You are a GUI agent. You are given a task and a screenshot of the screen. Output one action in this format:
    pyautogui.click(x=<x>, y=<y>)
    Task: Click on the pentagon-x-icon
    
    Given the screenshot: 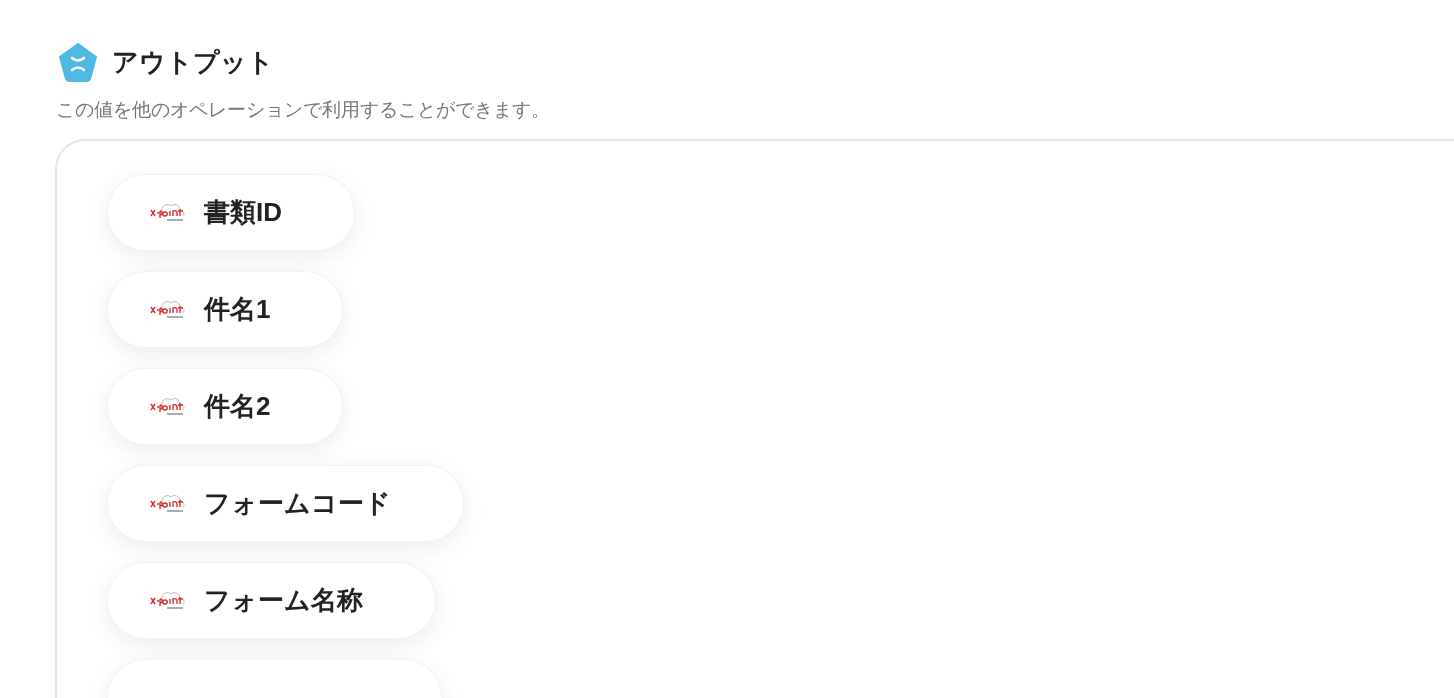 What is the action you would take?
    pyautogui.click(x=78, y=62)
    